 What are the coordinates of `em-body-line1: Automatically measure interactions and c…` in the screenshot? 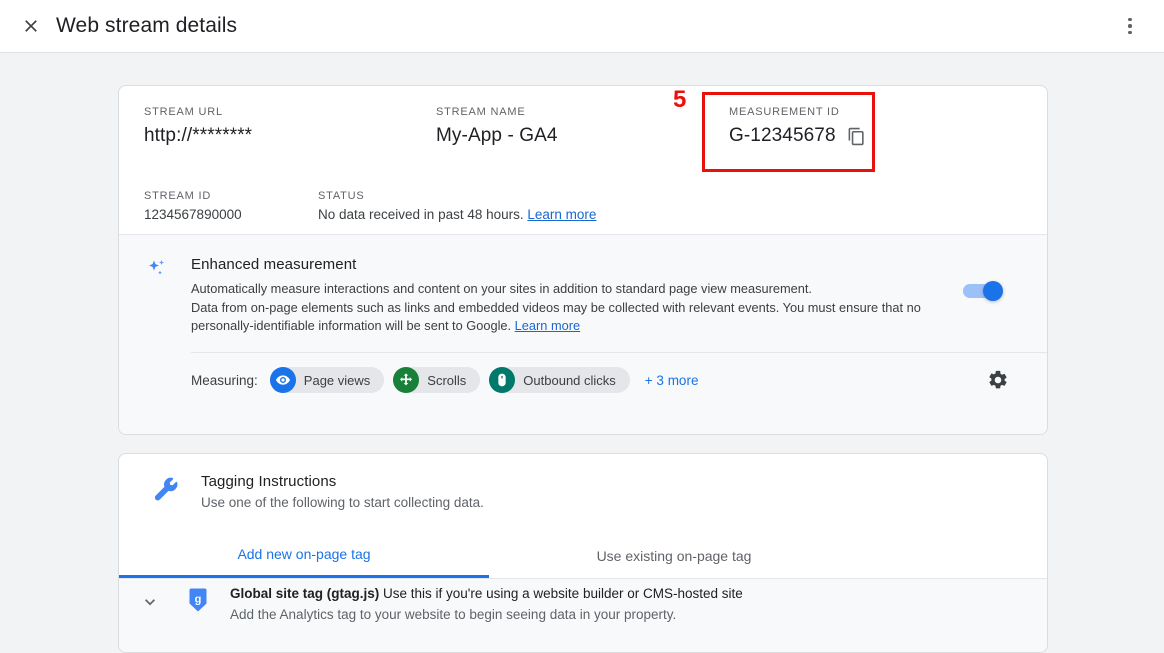 It's located at (501, 288).